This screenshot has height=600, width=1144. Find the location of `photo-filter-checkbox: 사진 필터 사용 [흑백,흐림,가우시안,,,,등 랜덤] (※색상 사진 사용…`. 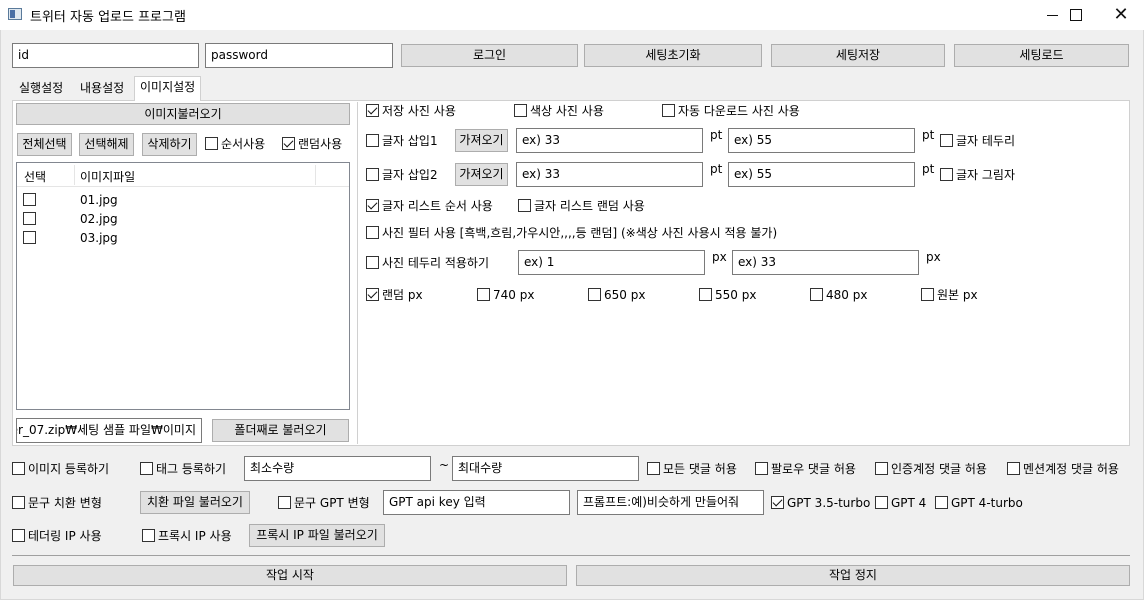

photo-filter-checkbox: 사진 필터 사용 [흑백,흐림,가우시안,,,,등 랜덤] (※색상 사진 사용… is located at coordinates (571, 233).